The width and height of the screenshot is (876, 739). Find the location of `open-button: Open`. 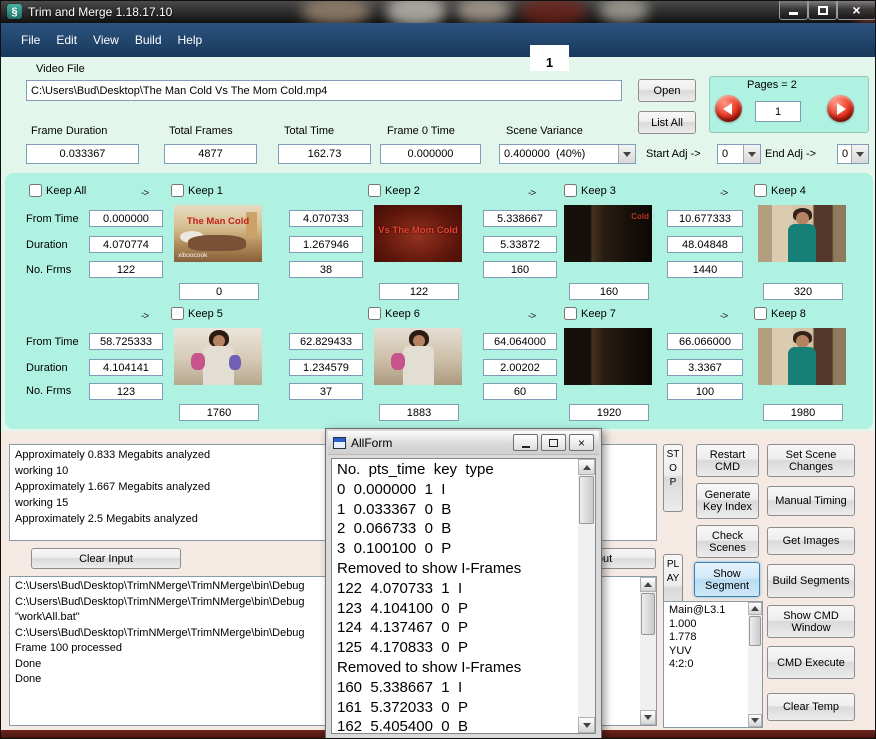

open-button: Open is located at coordinates (667, 90).